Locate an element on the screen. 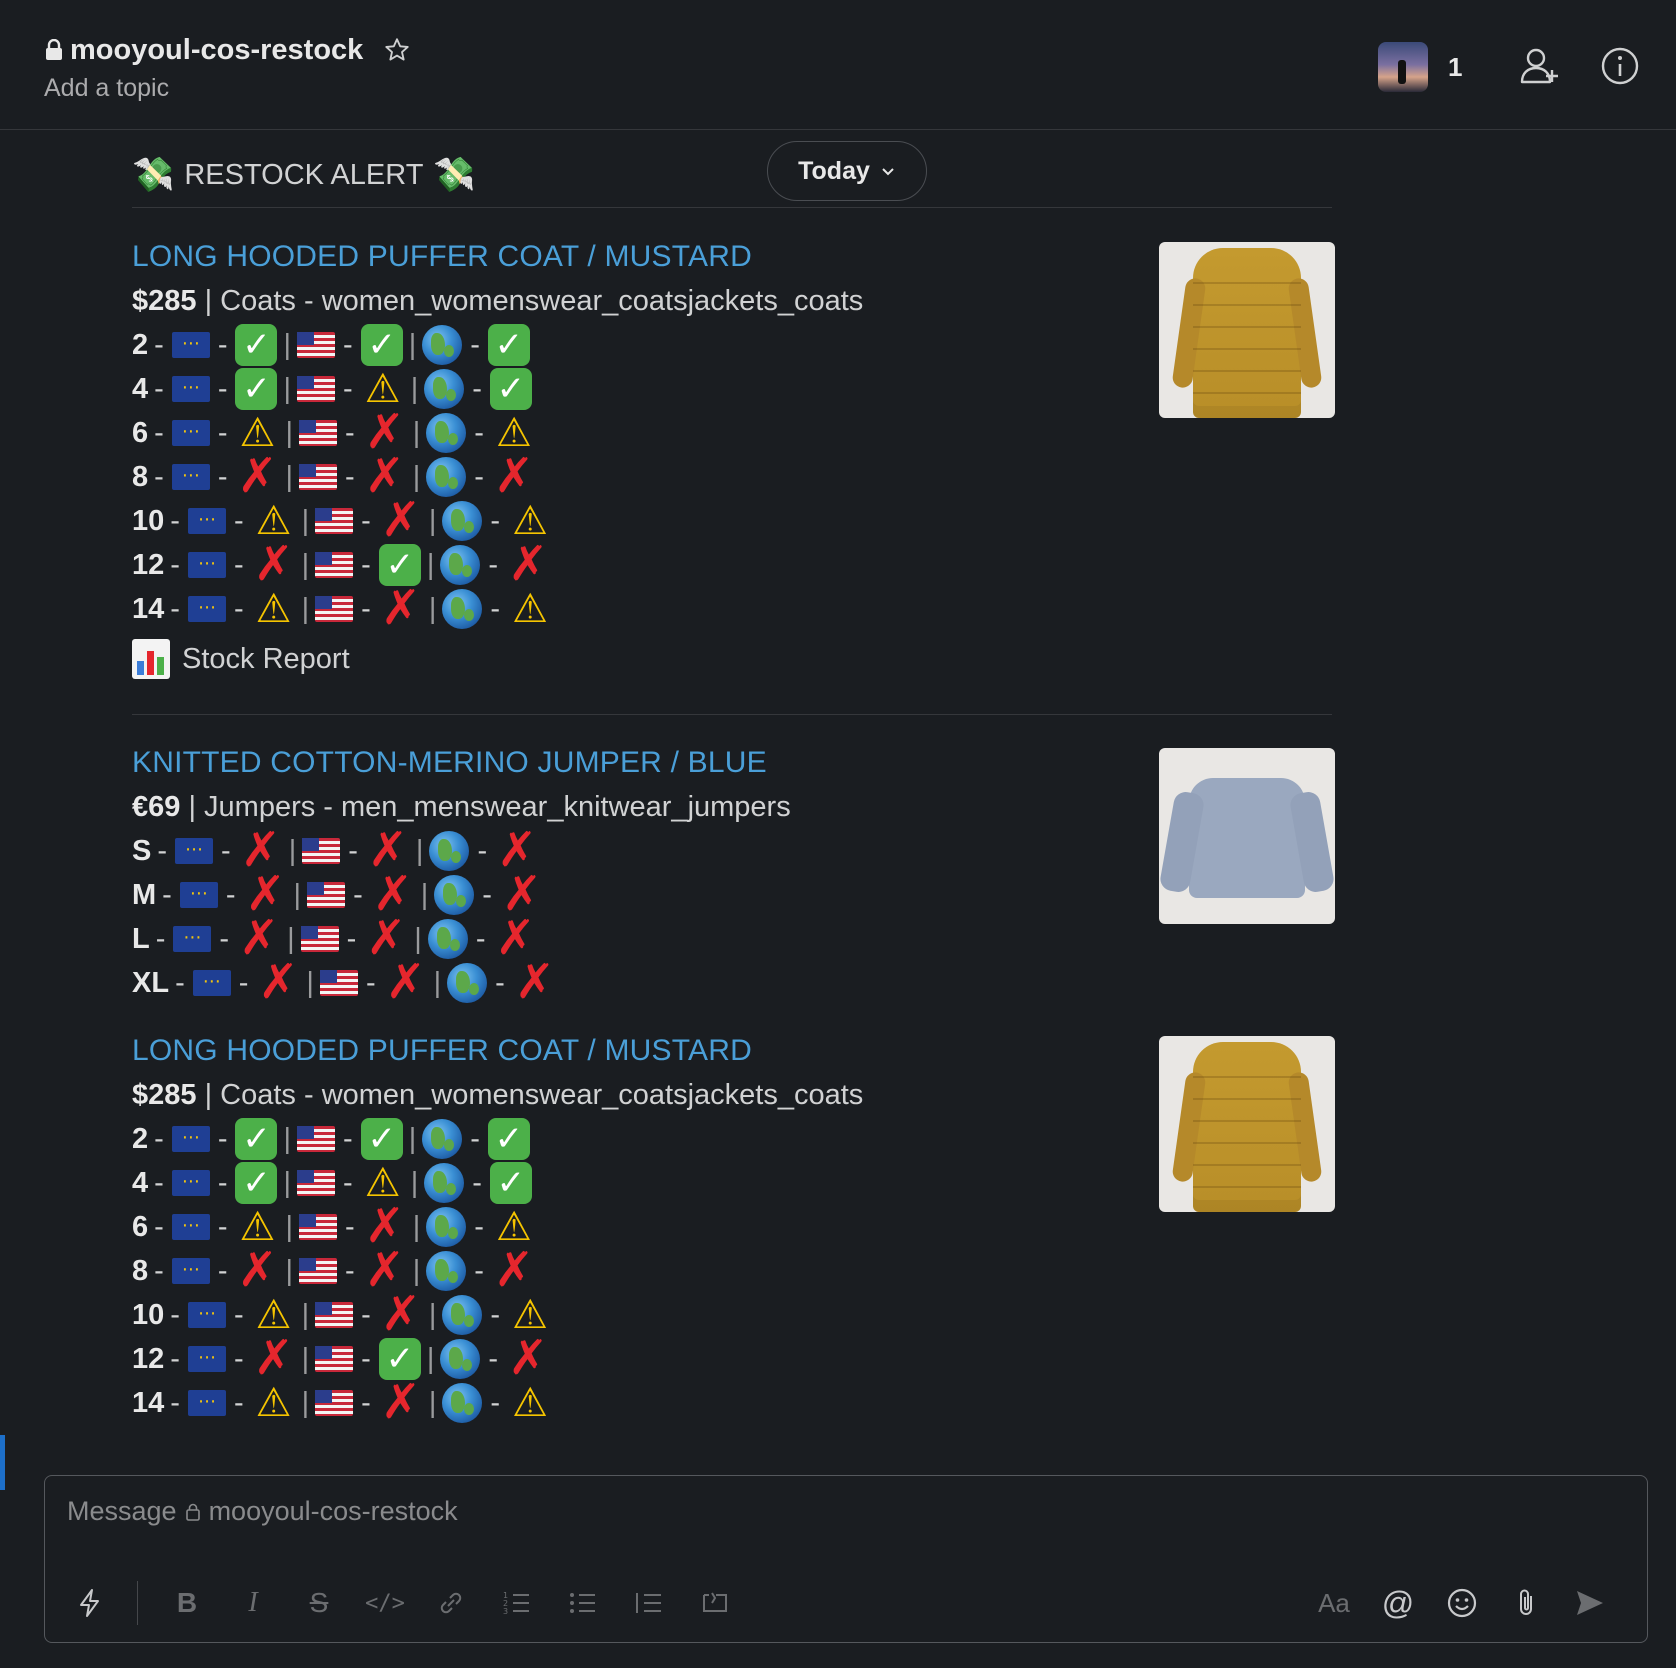 The height and width of the screenshot is (1668, 1676). global-low-stock-warning-icon: ⚠ is located at coordinates (513, 1227).